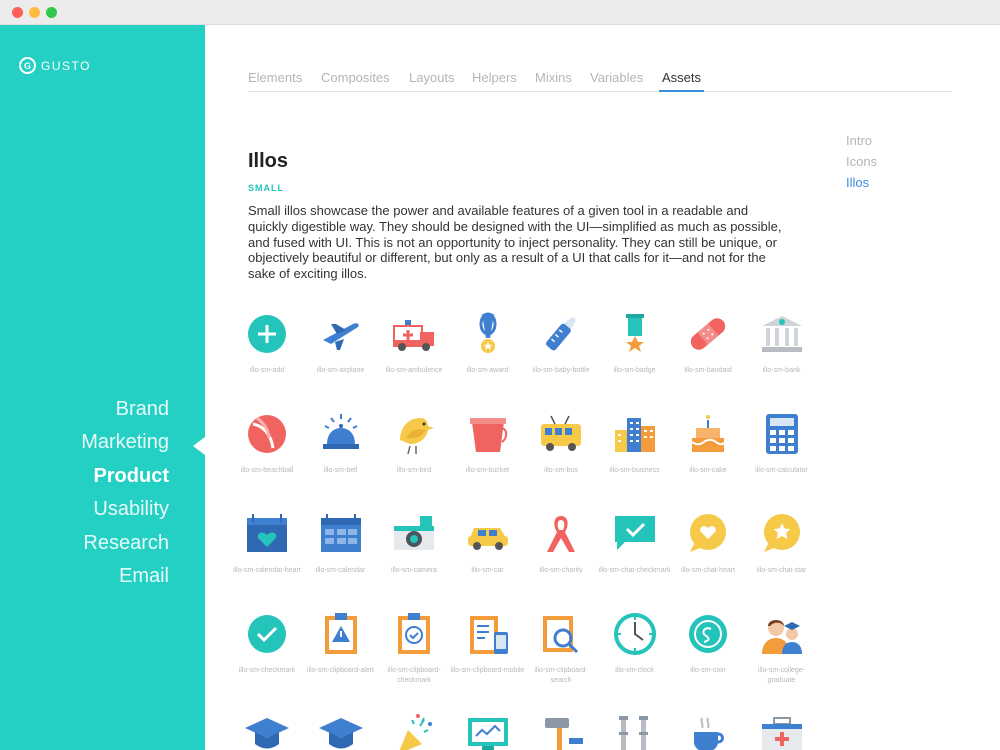 Image resolution: width=1000 pixels, height=750 pixels. I want to click on illo-item: illo-sm-bandaid, so click(708, 343).